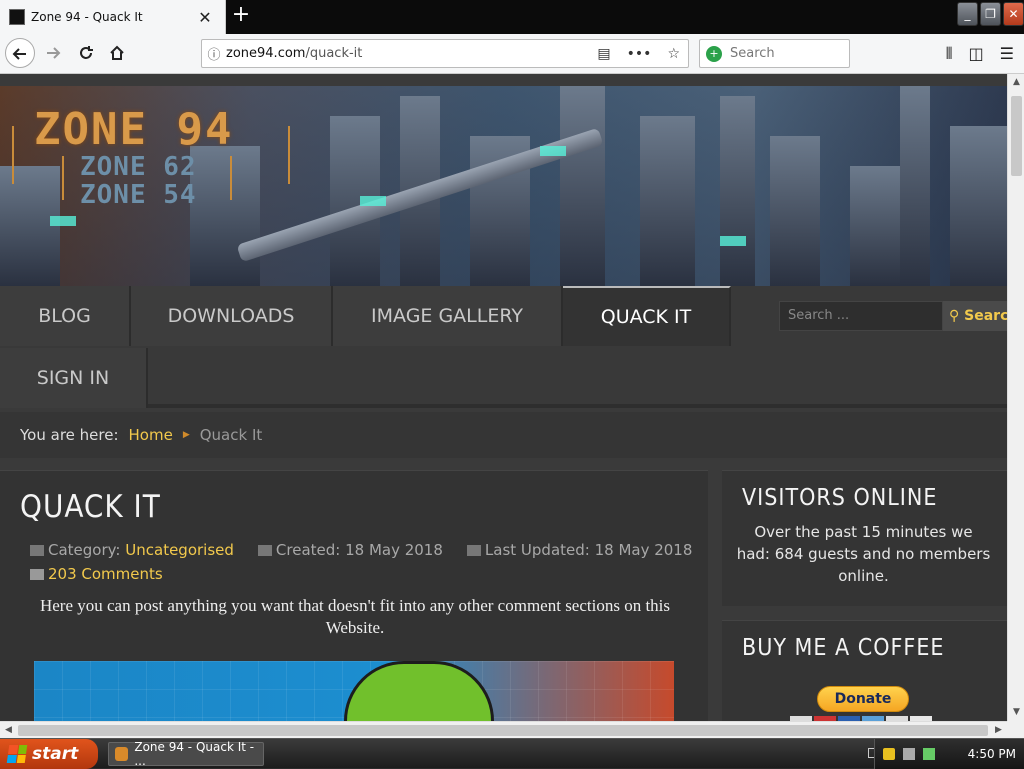  I want to click on buy-coffee-module: BUY ME A COFFEE Donate, so click(864, 670).